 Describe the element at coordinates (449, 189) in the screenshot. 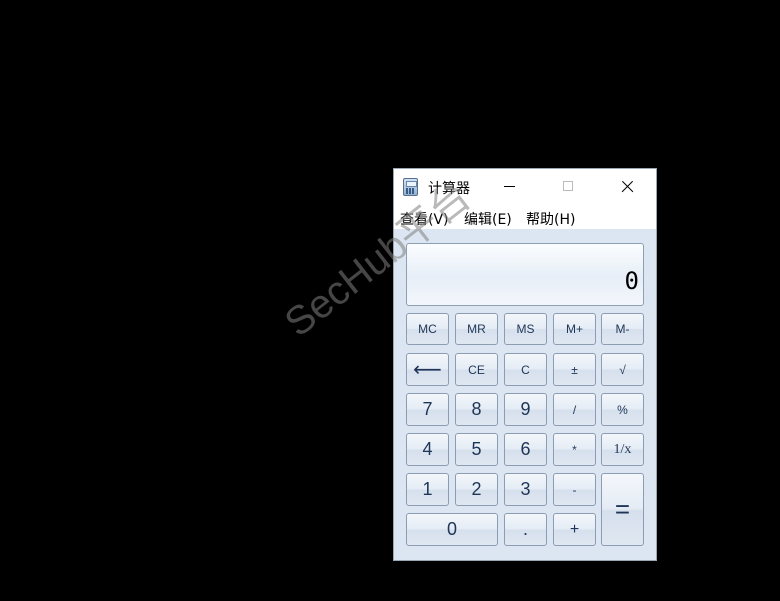

I see `window-title: 计算器` at that location.